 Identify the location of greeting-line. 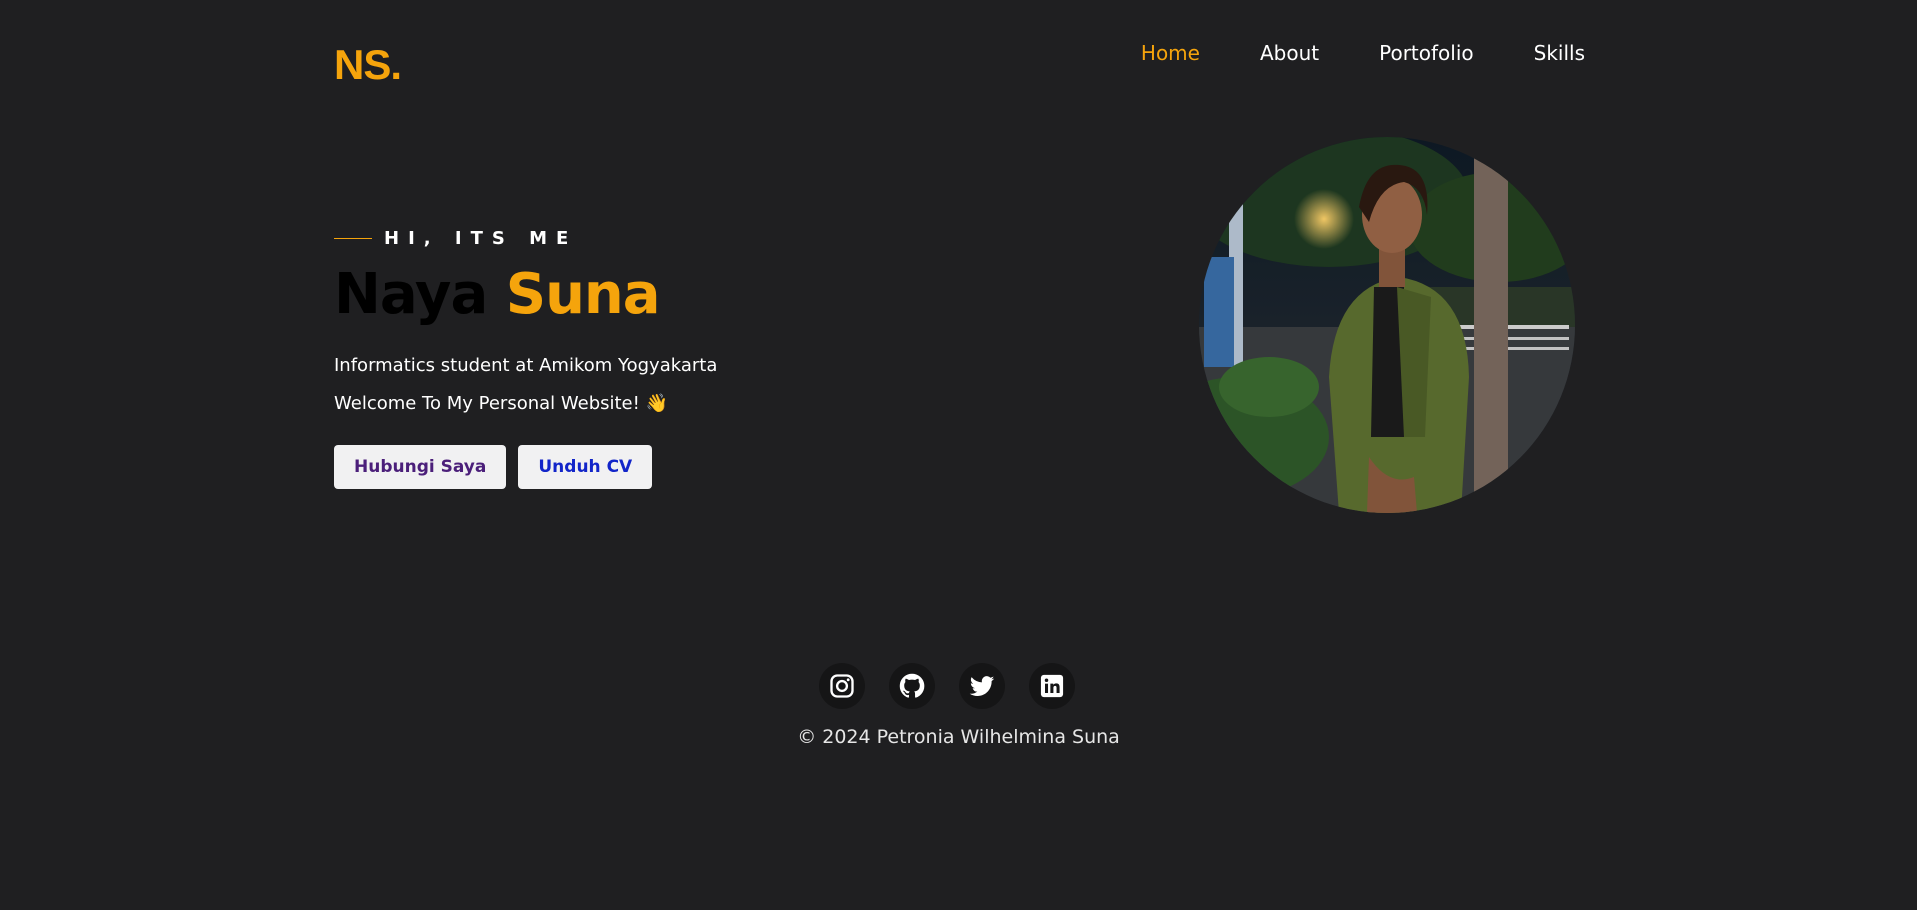
(353, 238).